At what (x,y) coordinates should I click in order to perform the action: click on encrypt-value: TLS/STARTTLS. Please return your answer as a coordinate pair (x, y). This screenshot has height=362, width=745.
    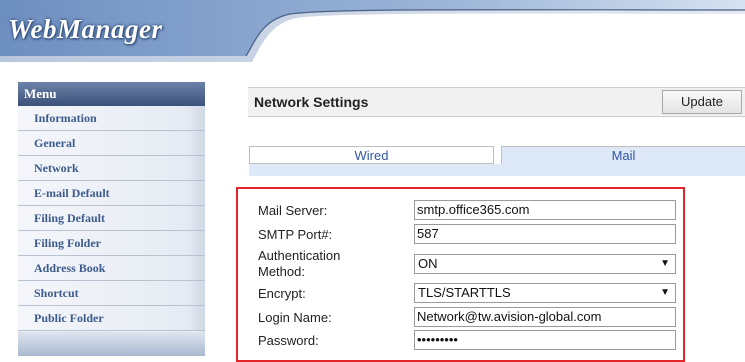
    Looking at the image, I should click on (464, 292).